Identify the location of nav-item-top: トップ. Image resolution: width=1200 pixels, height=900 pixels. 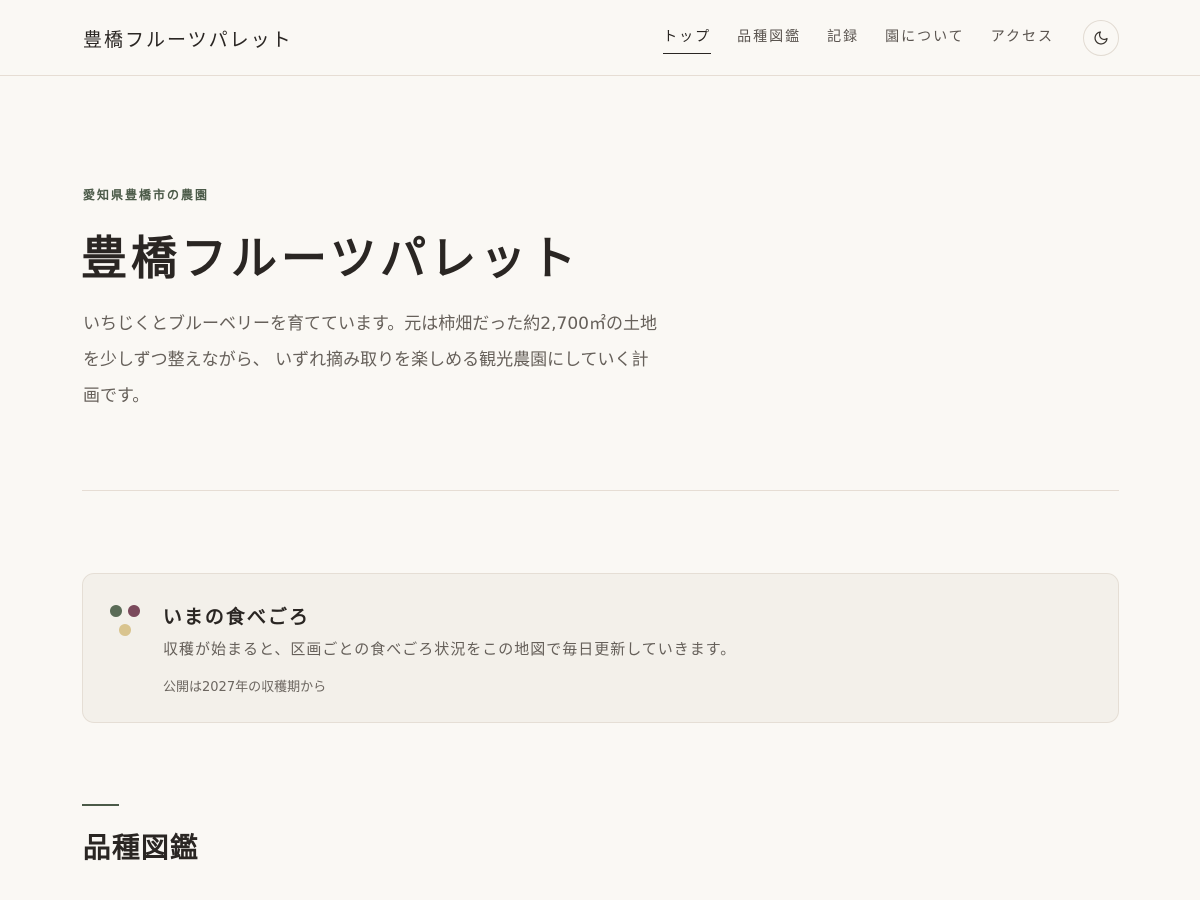
(687, 40).